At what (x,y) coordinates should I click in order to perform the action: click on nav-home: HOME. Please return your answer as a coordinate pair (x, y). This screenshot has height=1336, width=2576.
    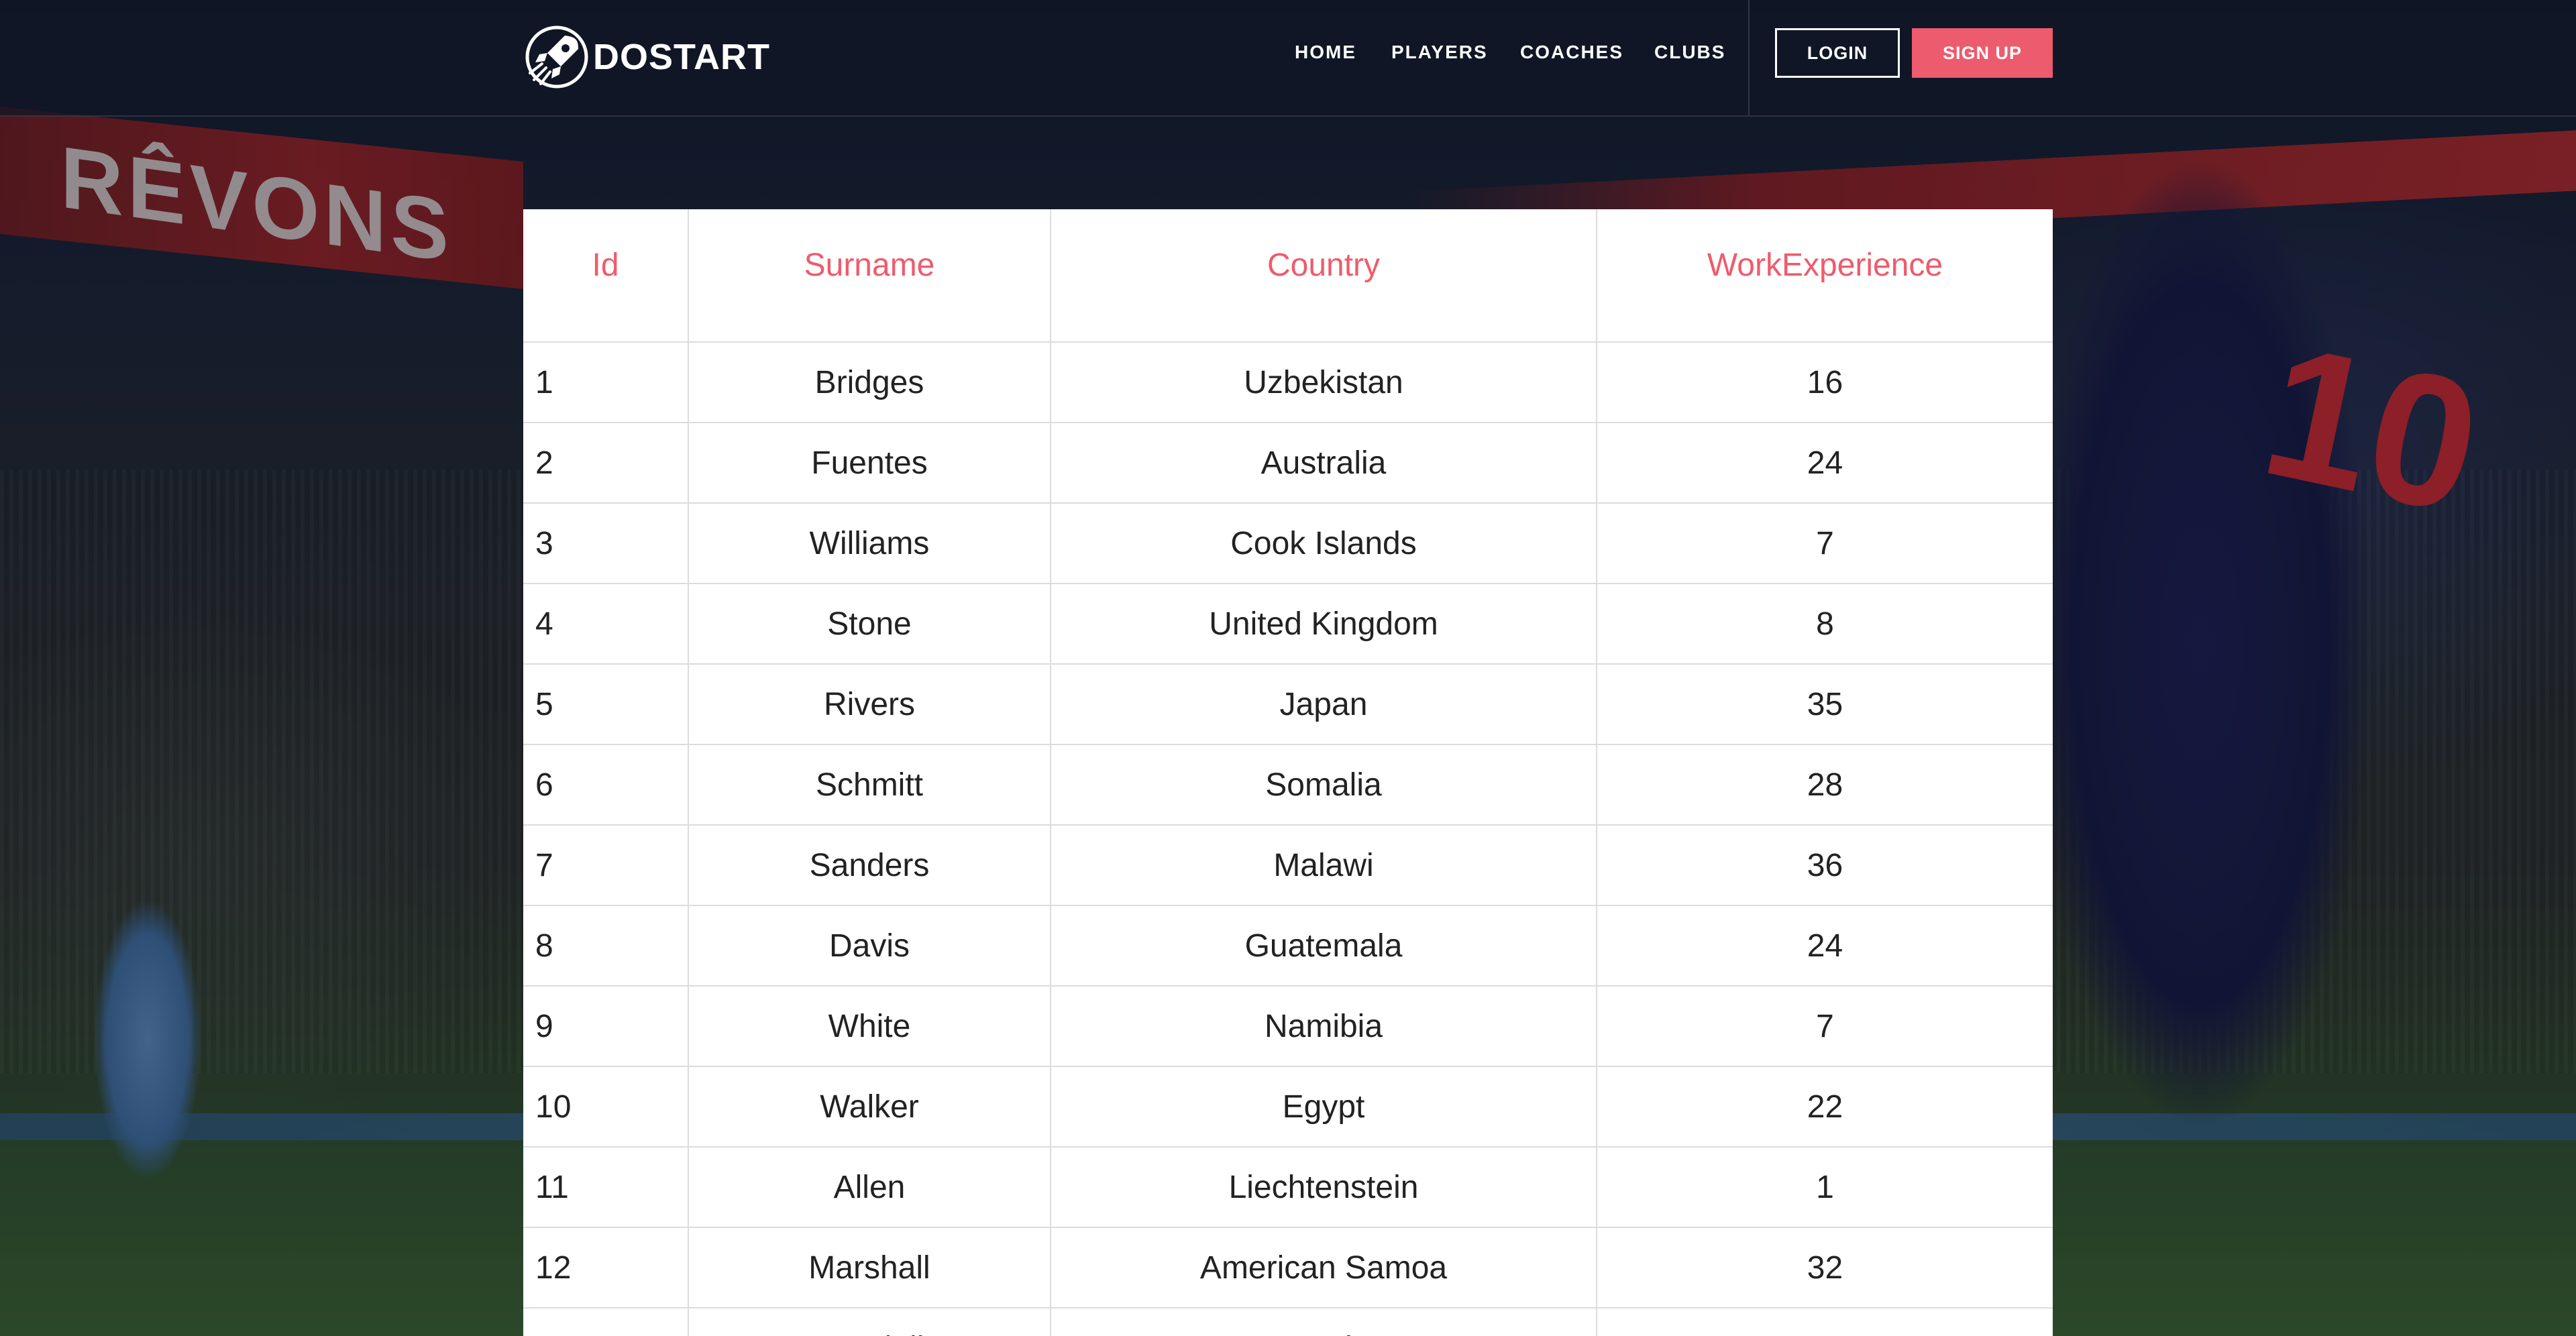
    Looking at the image, I should click on (1325, 52).